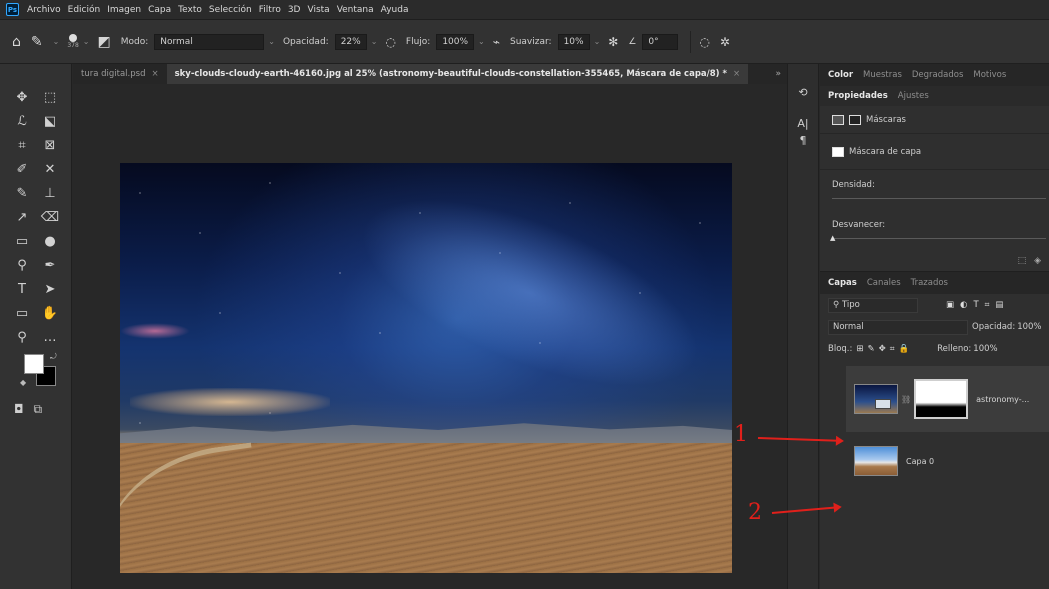 The height and width of the screenshot is (589, 1049). What do you see at coordinates (725, 42) in the screenshot?
I see `symmetry-icon: ✲` at bounding box center [725, 42].